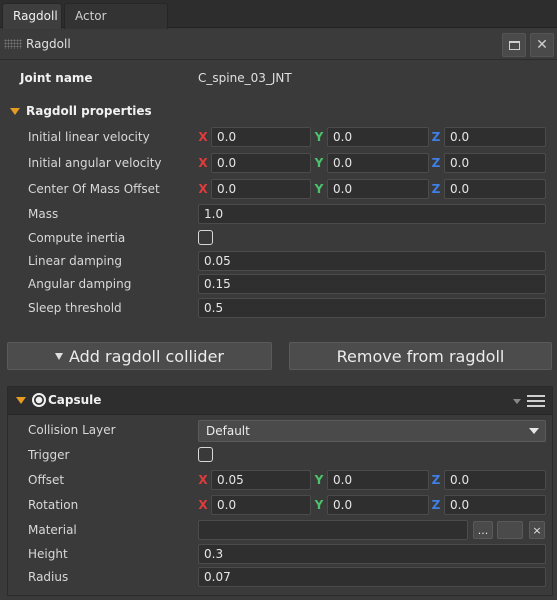 The image size is (557, 600). What do you see at coordinates (280, 401) in the screenshot?
I see `capsule-header: Capsule` at bounding box center [280, 401].